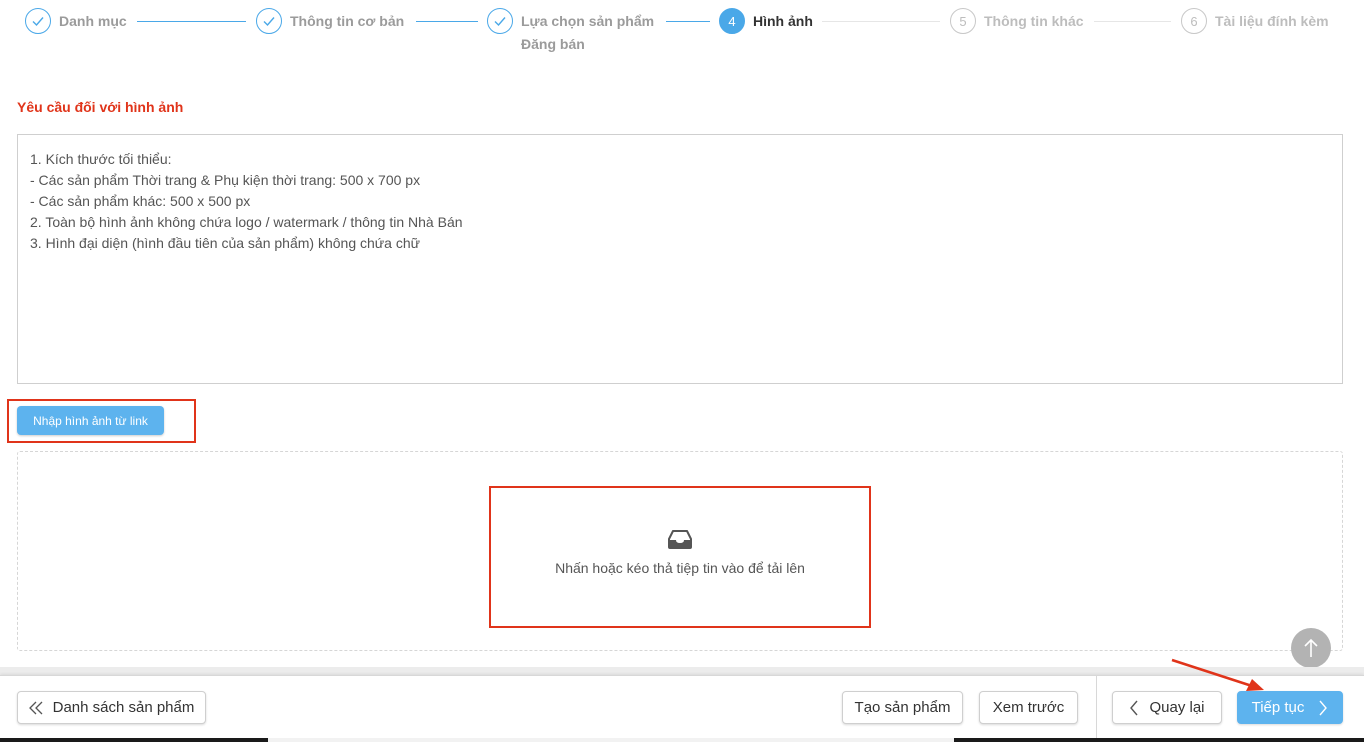 This screenshot has width=1364, height=742. What do you see at coordinates (680, 557) in the screenshot?
I see `highlight-frame` at bounding box center [680, 557].